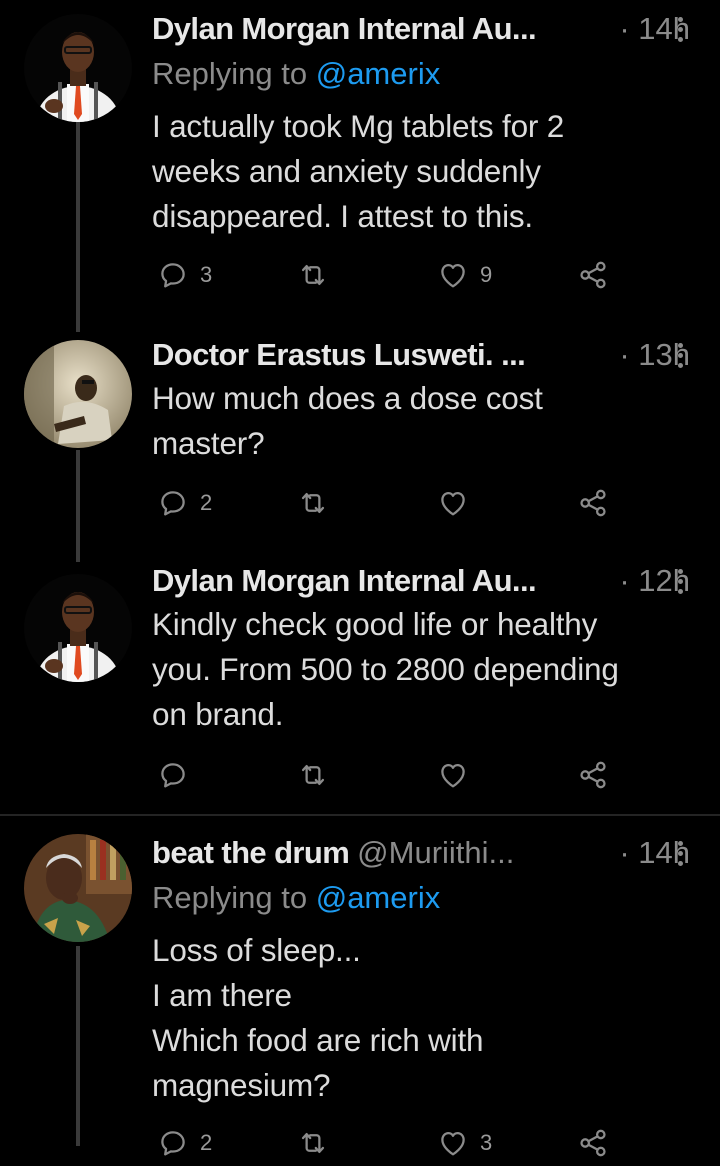 The height and width of the screenshot is (1166, 720). Describe the element at coordinates (392, 275) in the screenshot. I see `tweet-actions: 3 9` at that location.